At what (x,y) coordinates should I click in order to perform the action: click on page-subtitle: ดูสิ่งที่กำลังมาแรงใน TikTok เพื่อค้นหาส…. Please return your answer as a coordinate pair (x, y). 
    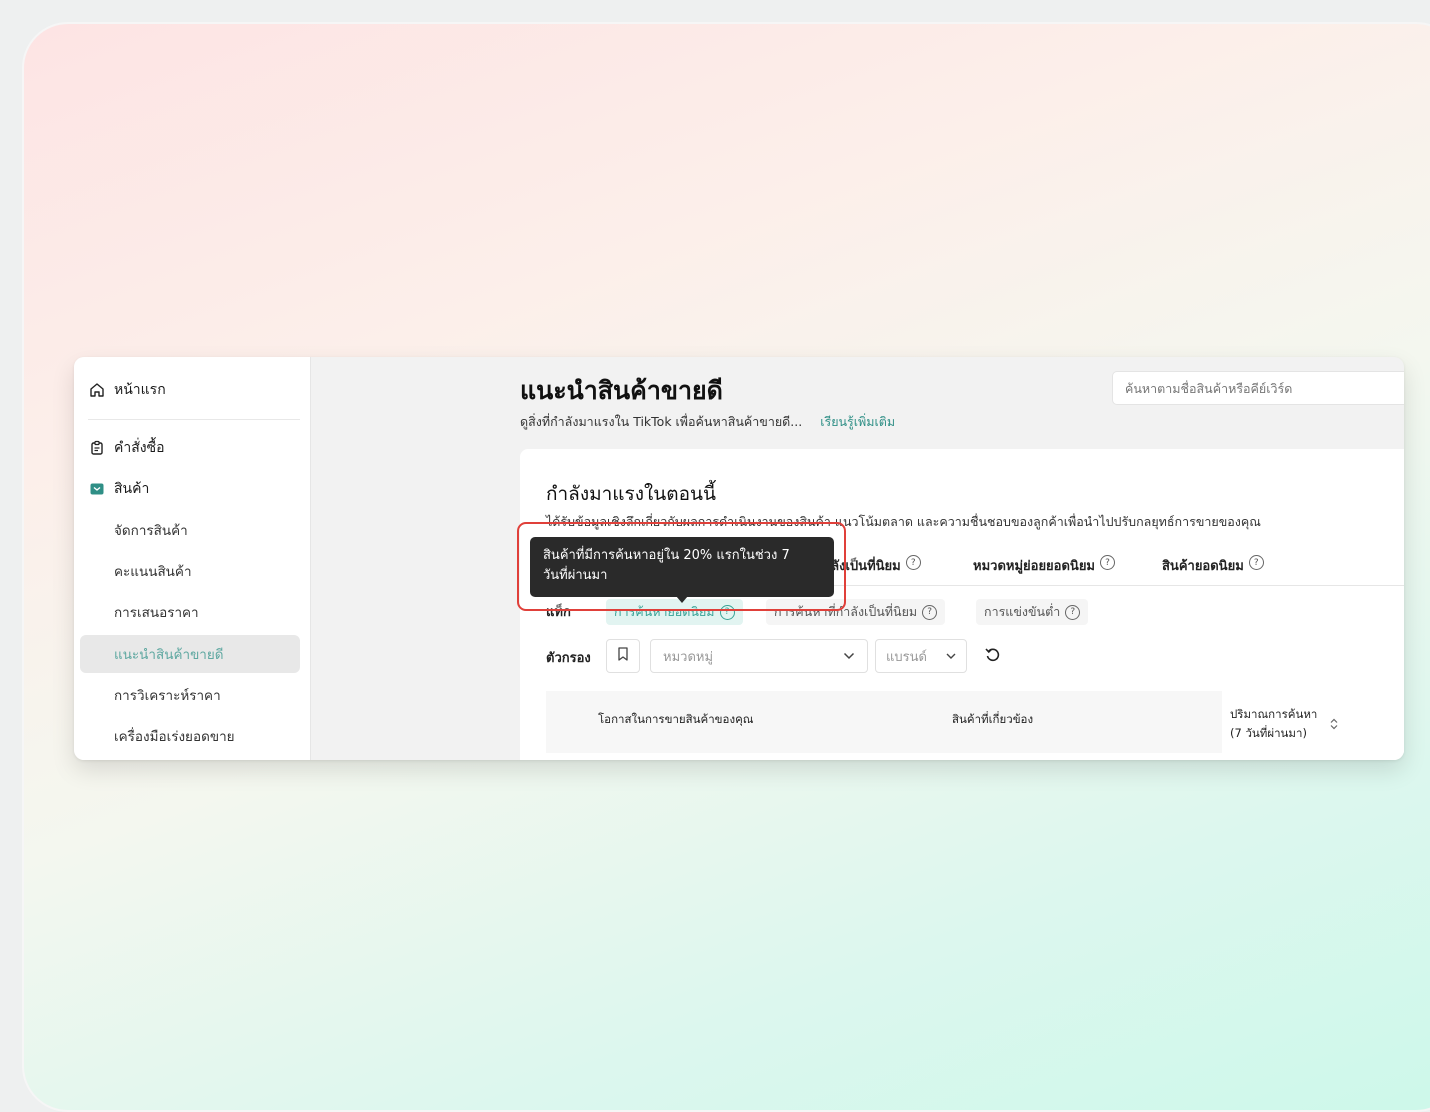
    Looking at the image, I should click on (707, 422).